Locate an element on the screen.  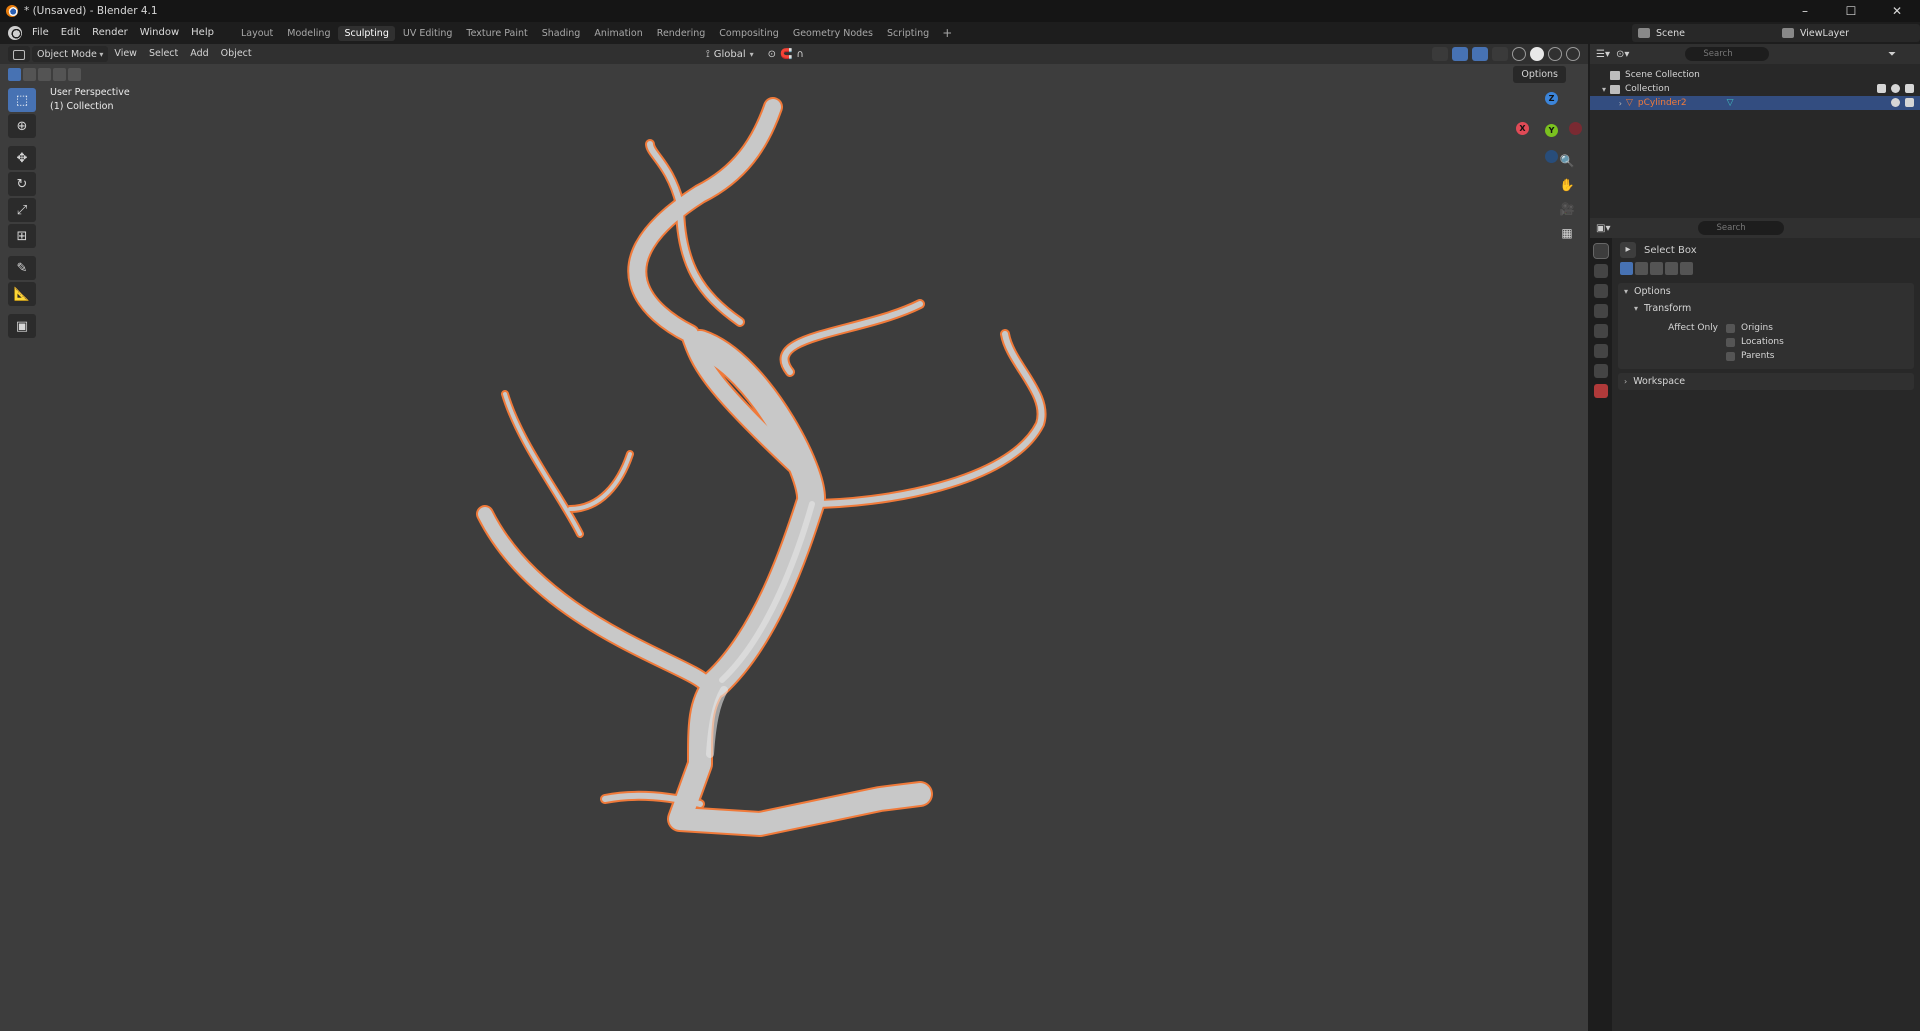
expand-arrow-icon: › is located at coordinates (1608, 103).